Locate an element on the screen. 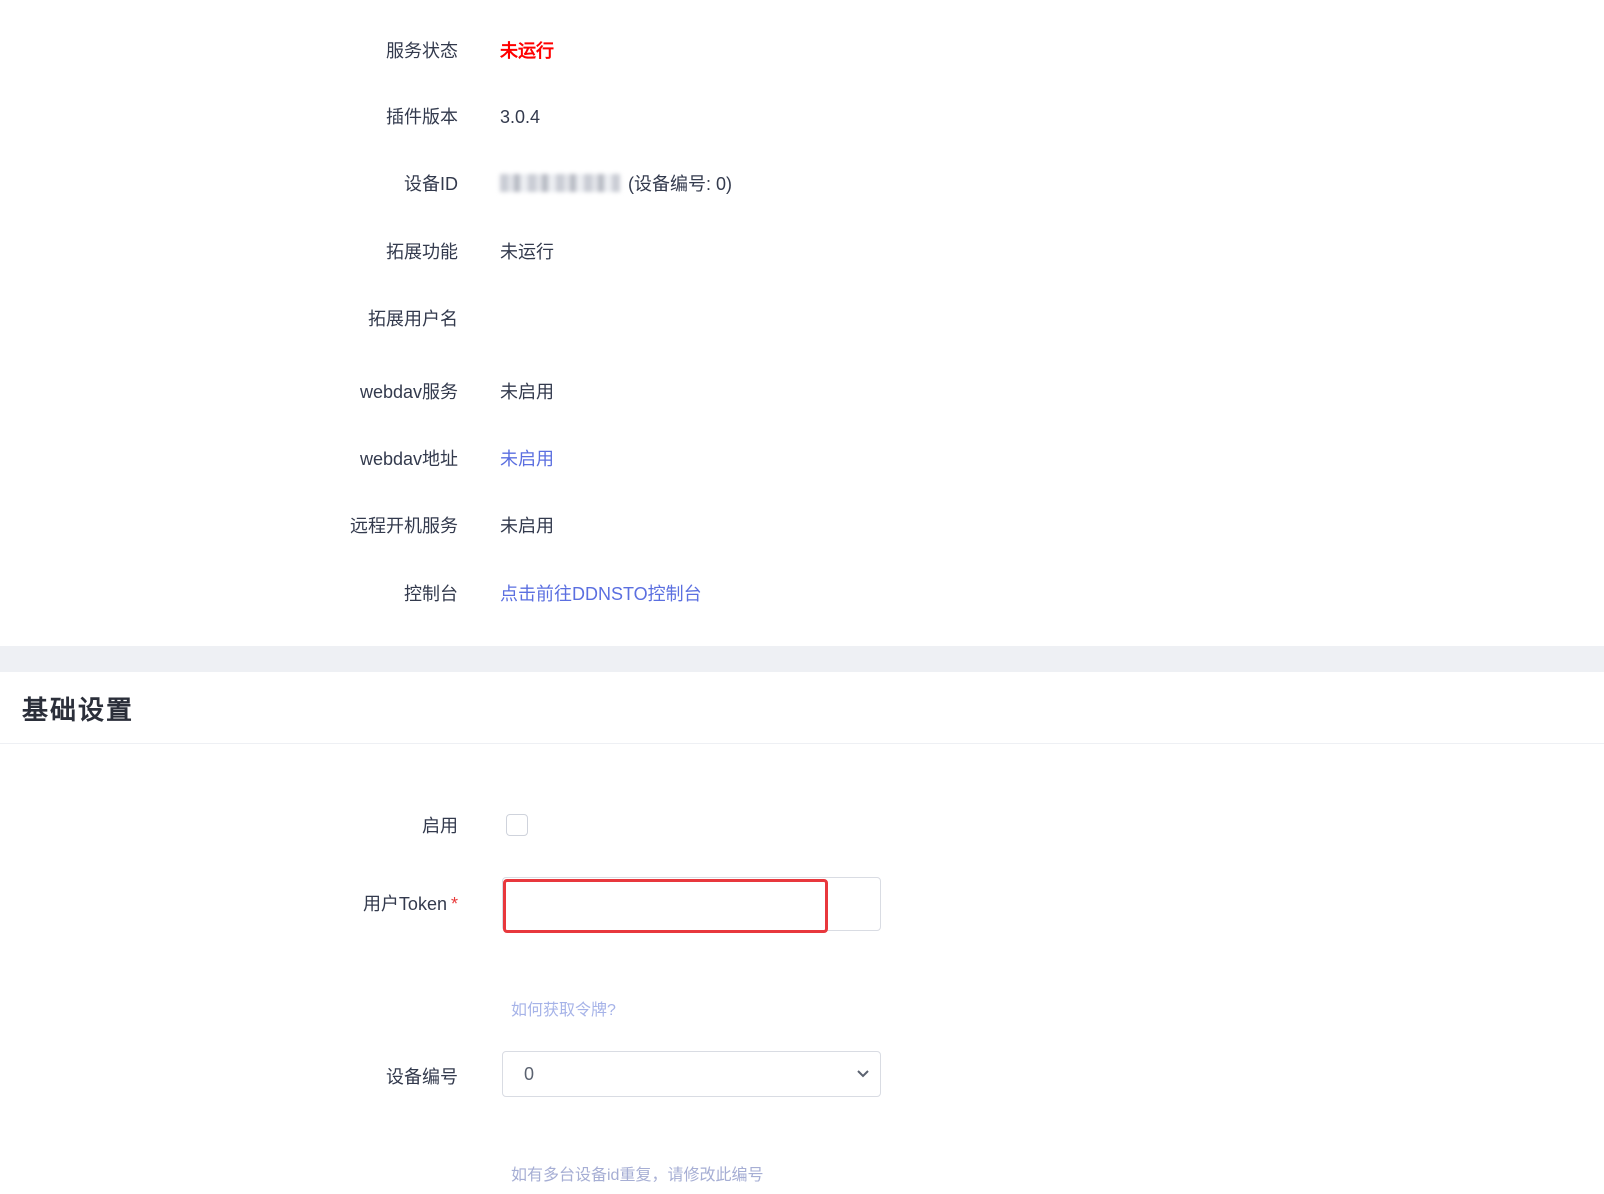 This screenshot has height=1194, width=1604. blurred-device-id is located at coordinates (560, 183).